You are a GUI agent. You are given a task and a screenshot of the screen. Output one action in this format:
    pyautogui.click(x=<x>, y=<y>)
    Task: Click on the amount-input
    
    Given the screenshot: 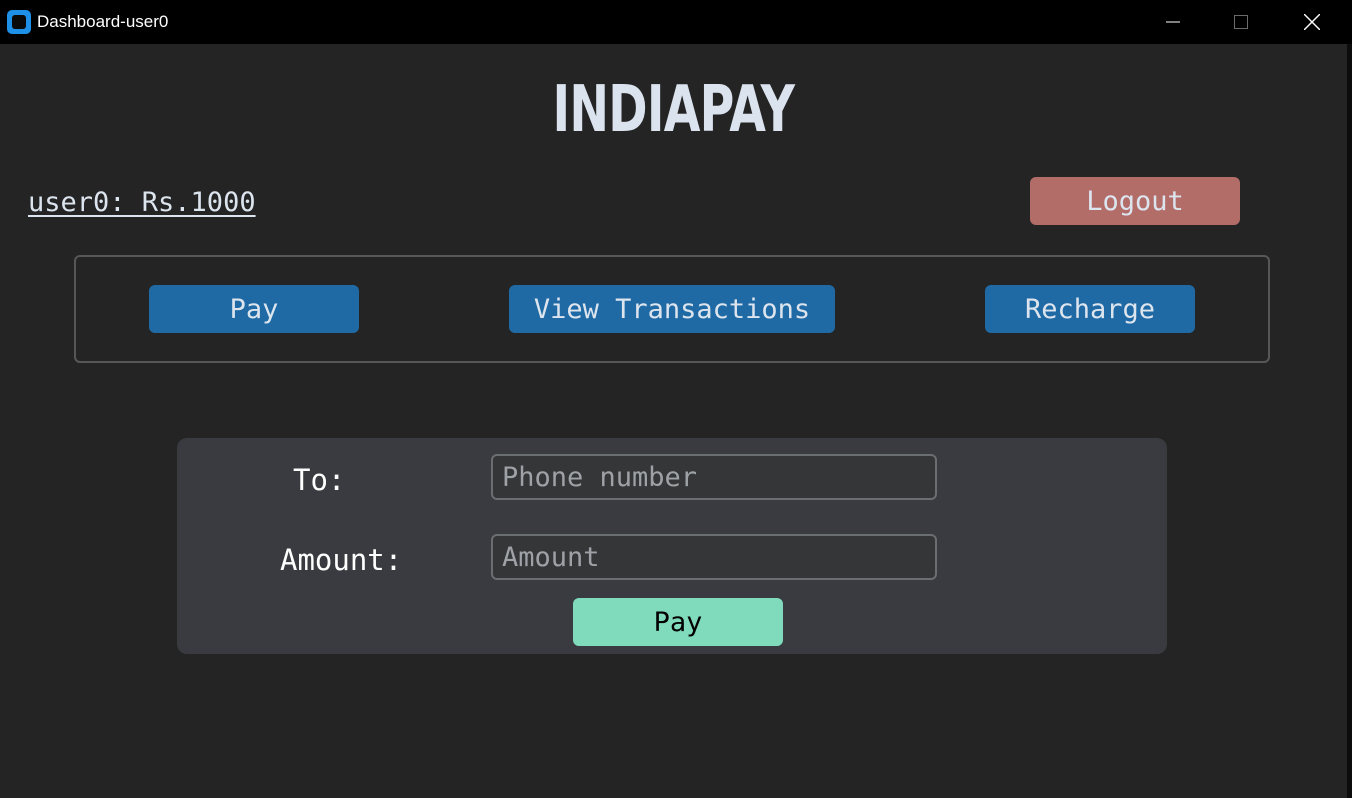 What is the action you would take?
    pyautogui.click(x=714, y=557)
    